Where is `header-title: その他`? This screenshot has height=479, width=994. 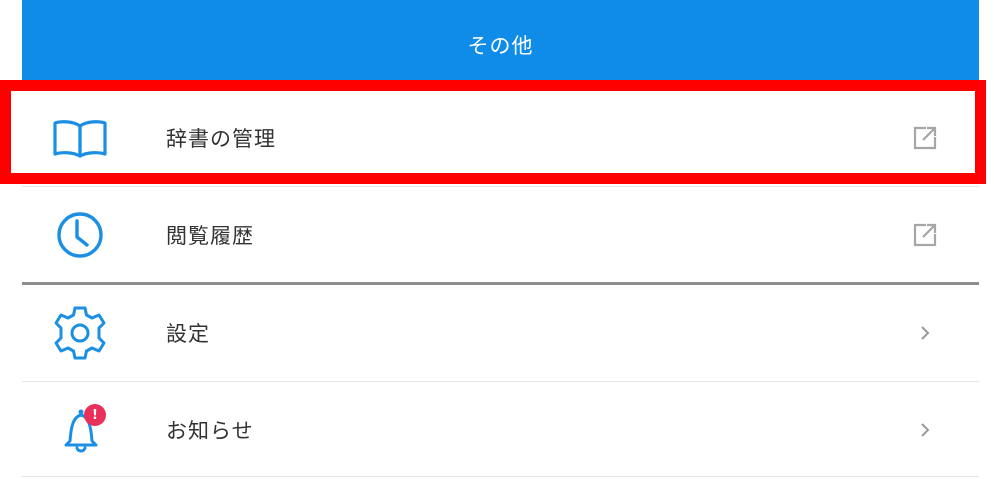 header-title: その他 is located at coordinates (500, 46).